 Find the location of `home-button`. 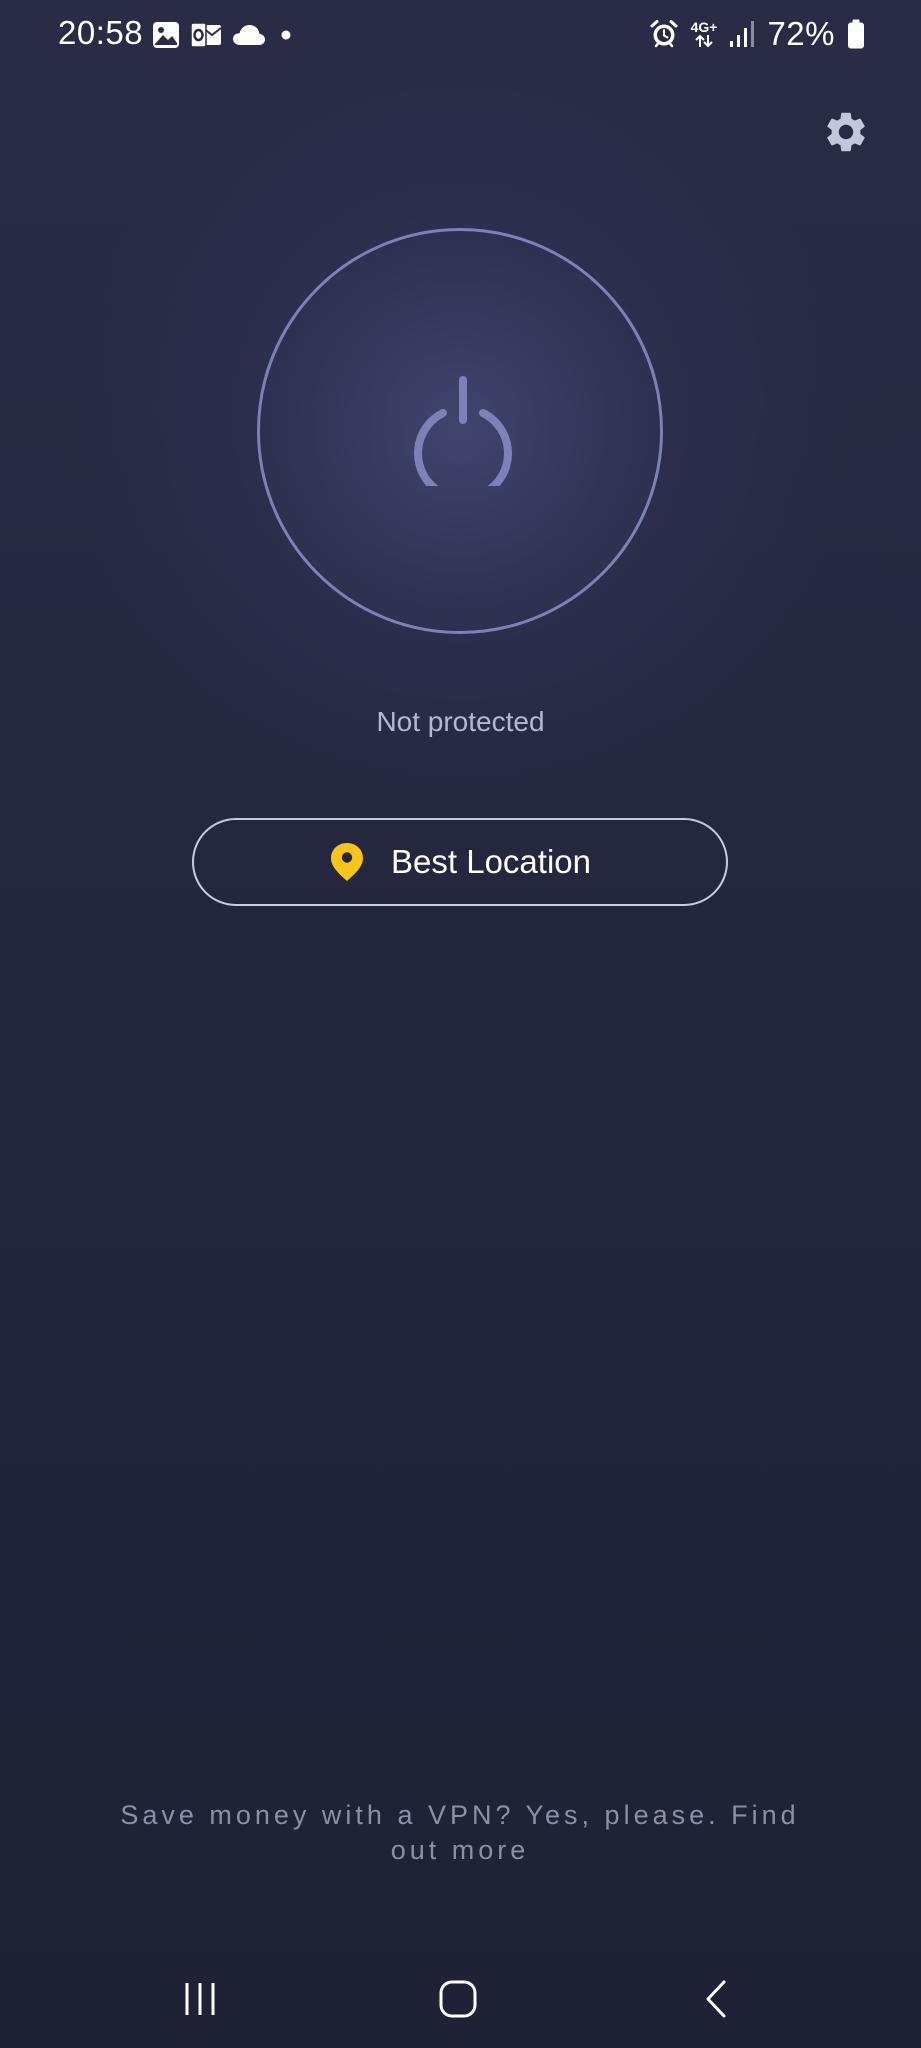

home-button is located at coordinates (458, 1999).